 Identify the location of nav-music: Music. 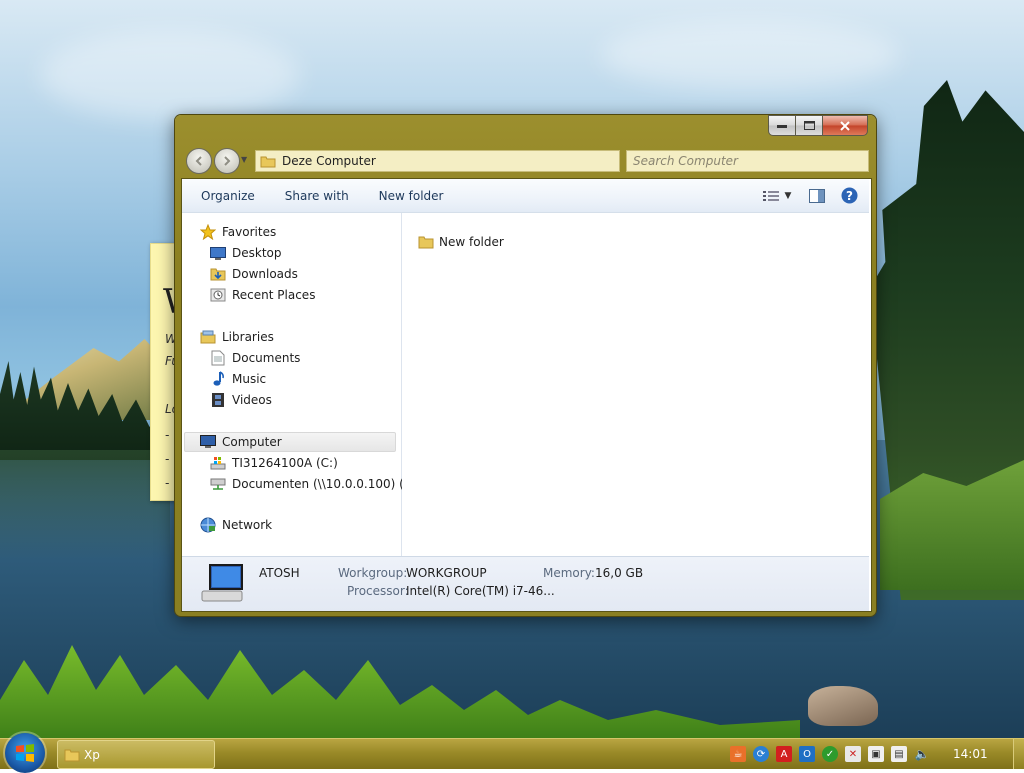
(238, 379).